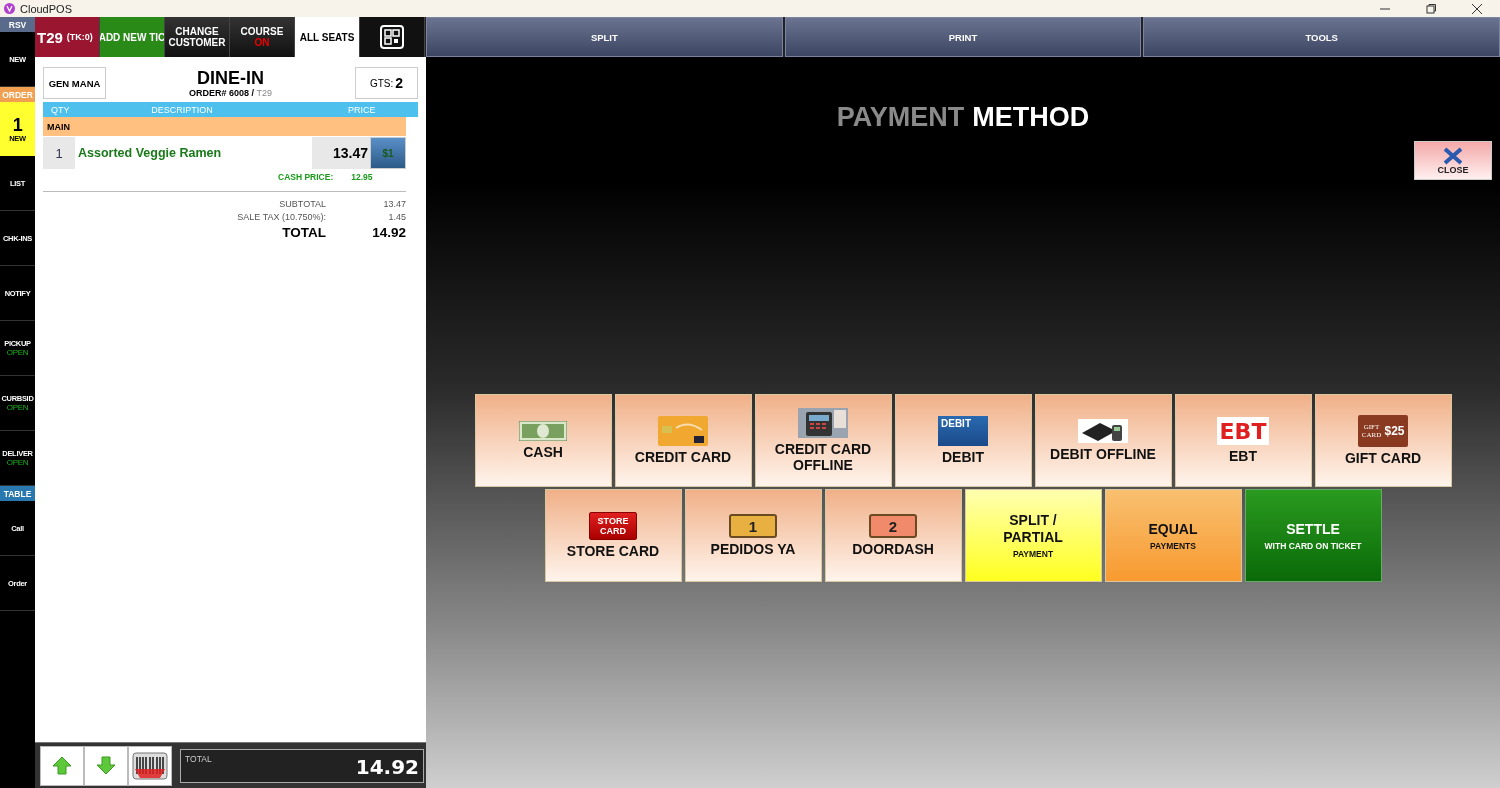 The height and width of the screenshot is (788, 1500). What do you see at coordinates (50, 37) in the screenshot?
I see `table-number: T29` at bounding box center [50, 37].